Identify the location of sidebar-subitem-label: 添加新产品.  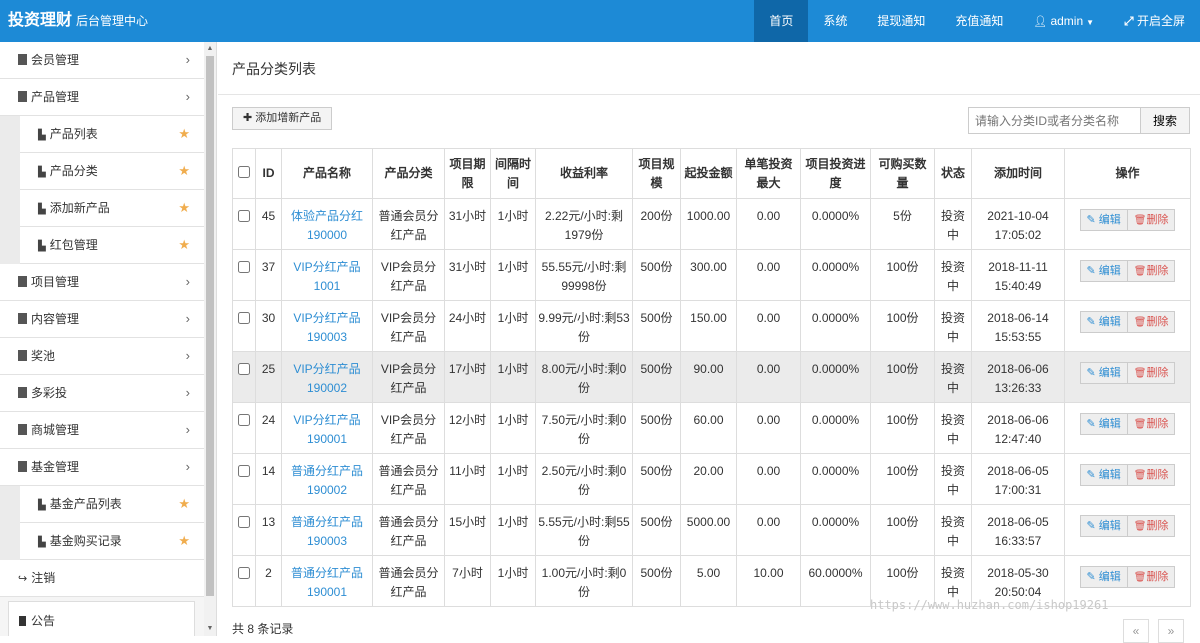
(79, 208).